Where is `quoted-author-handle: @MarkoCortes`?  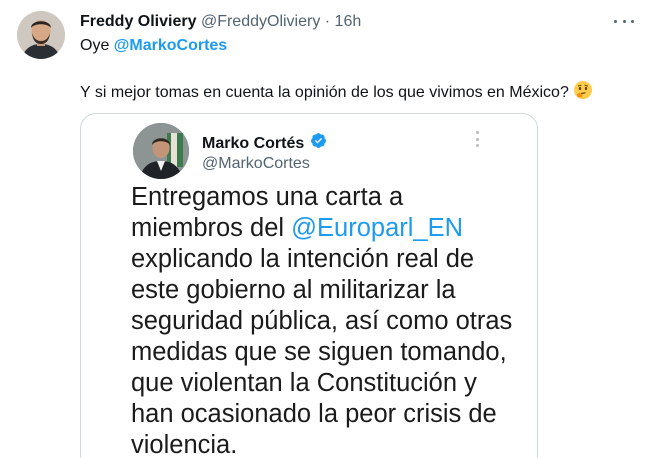 quoted-author-handle: @MarkoCortes is located at coordinates (256, 164).